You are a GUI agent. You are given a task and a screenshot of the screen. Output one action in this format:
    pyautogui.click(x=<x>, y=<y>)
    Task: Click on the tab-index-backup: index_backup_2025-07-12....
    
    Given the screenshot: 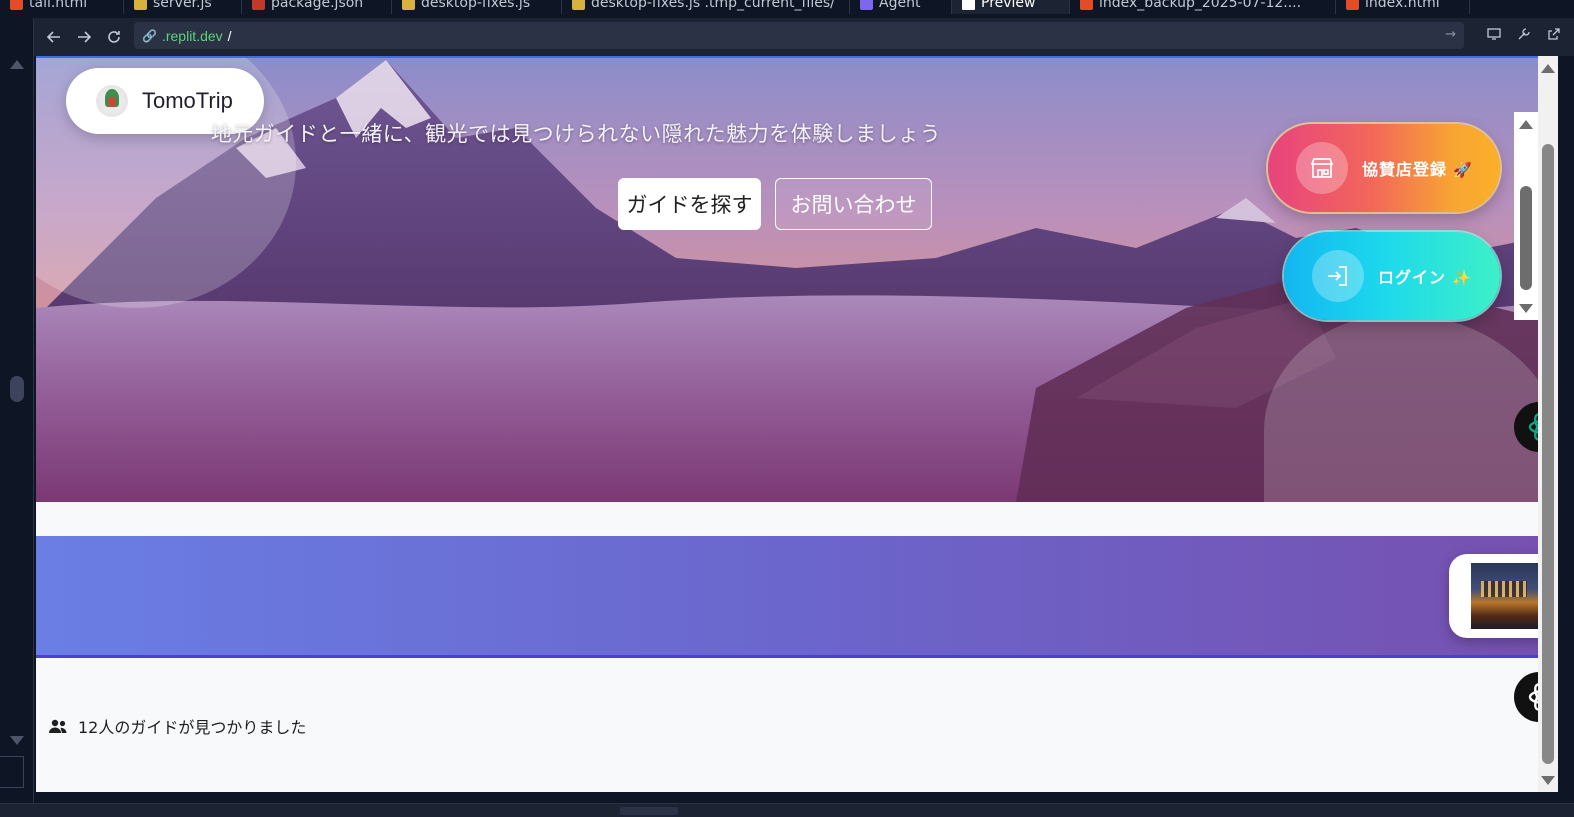 What is the action you would take?
    pyautogui.click(x=1203, y=7)
    